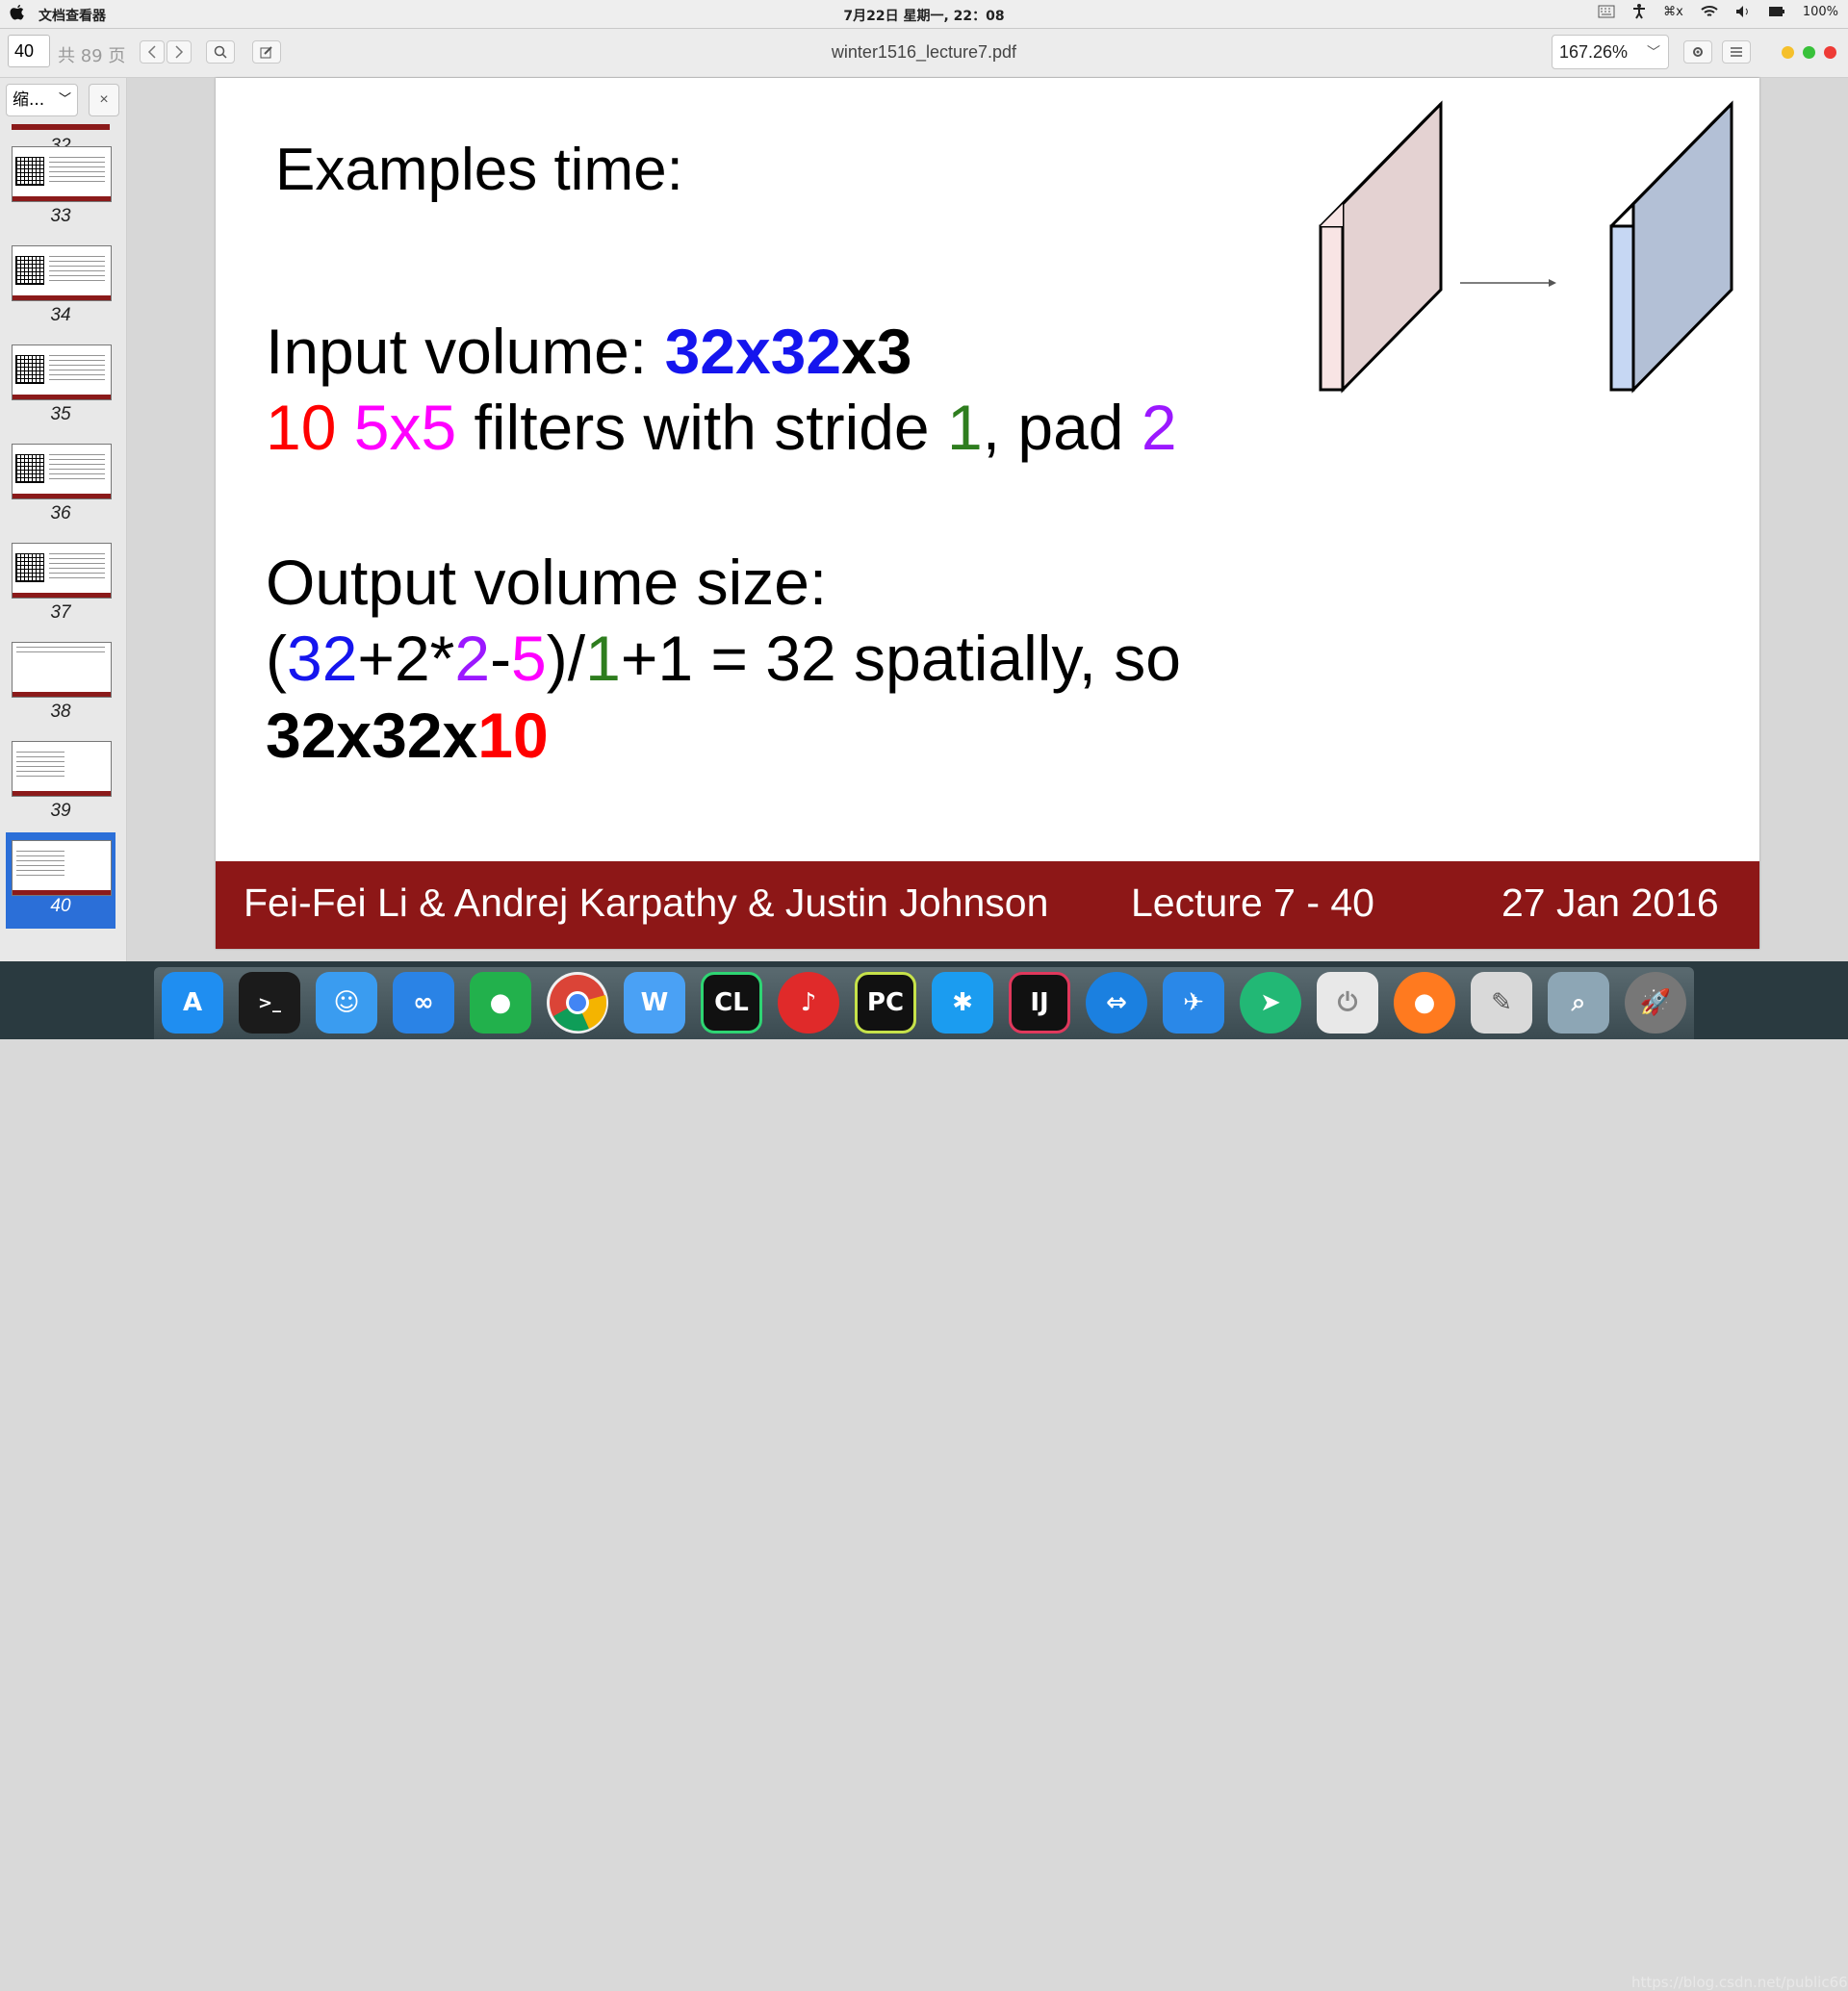  I want to click on terminal-icon: >_, so click(269, 1003).